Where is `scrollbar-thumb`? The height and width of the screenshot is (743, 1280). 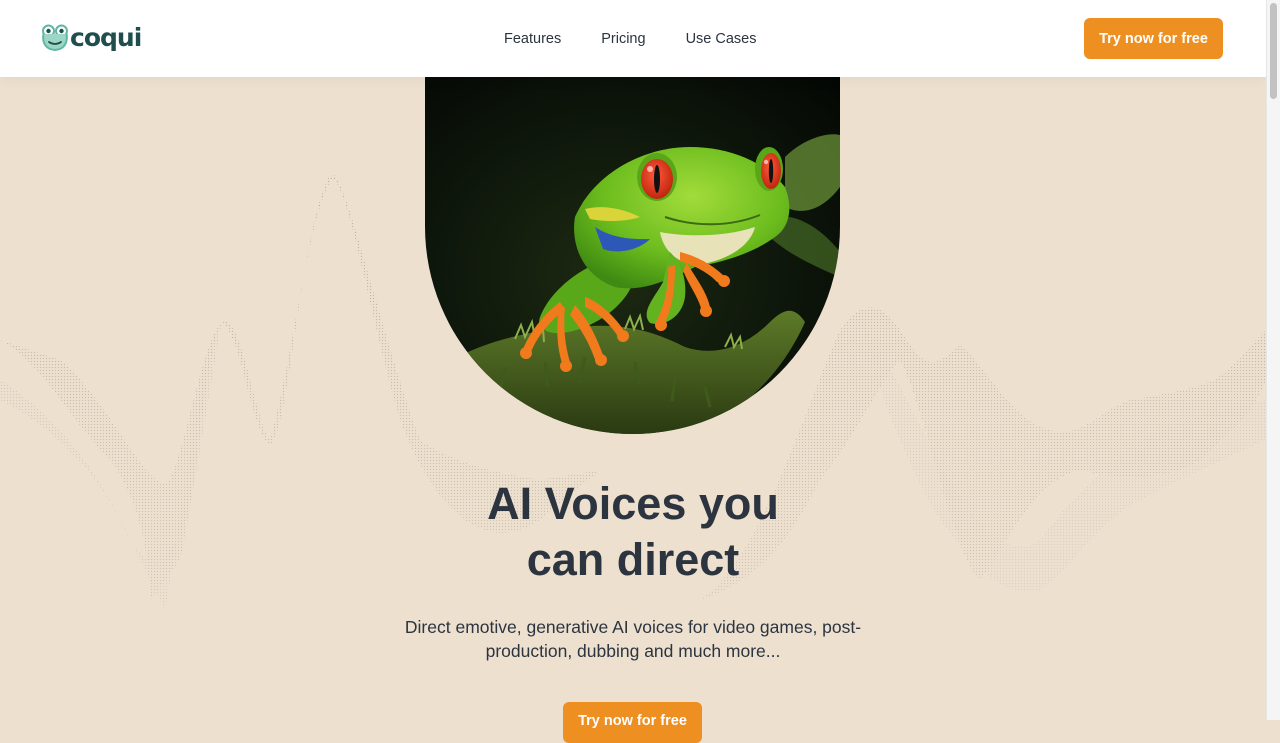
scrollbar-thumb is located at coordinates (1273, 51).